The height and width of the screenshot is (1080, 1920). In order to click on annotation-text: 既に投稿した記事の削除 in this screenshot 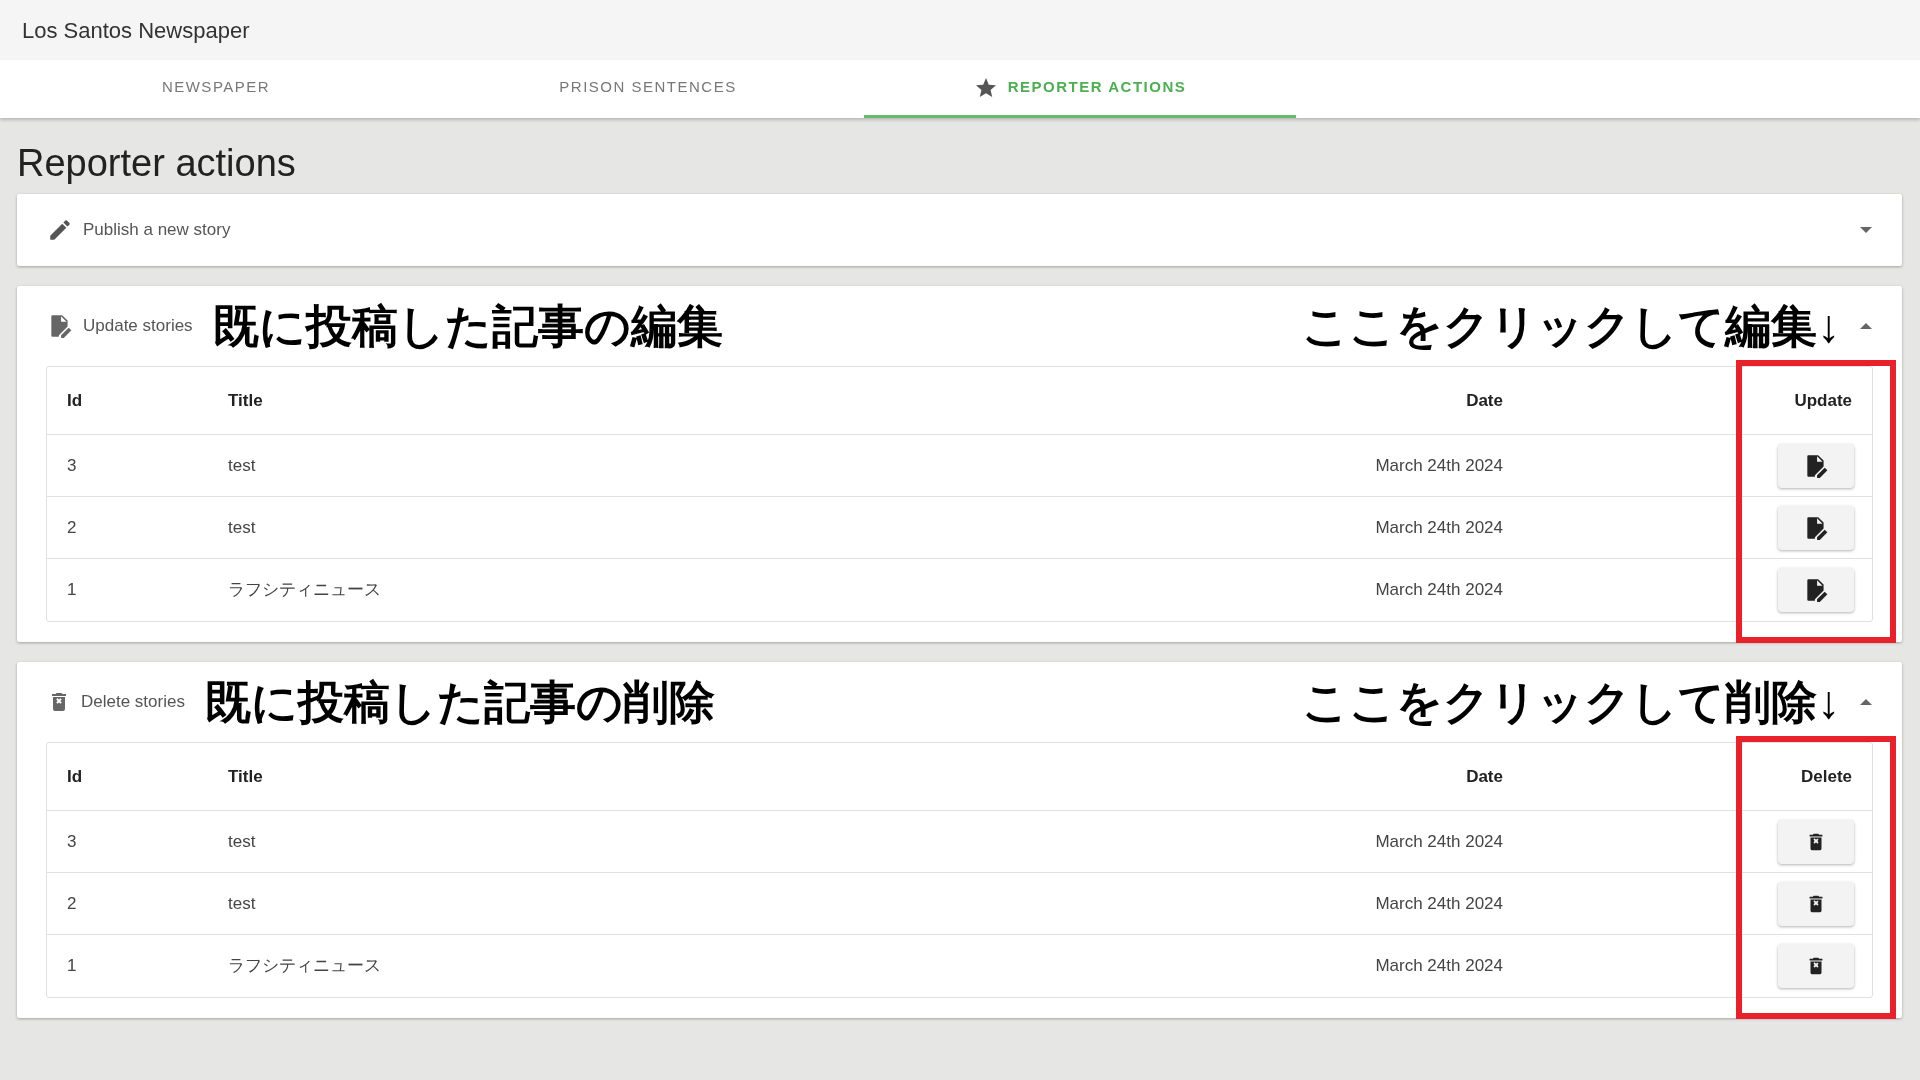, I will do `click(459, 702)`.